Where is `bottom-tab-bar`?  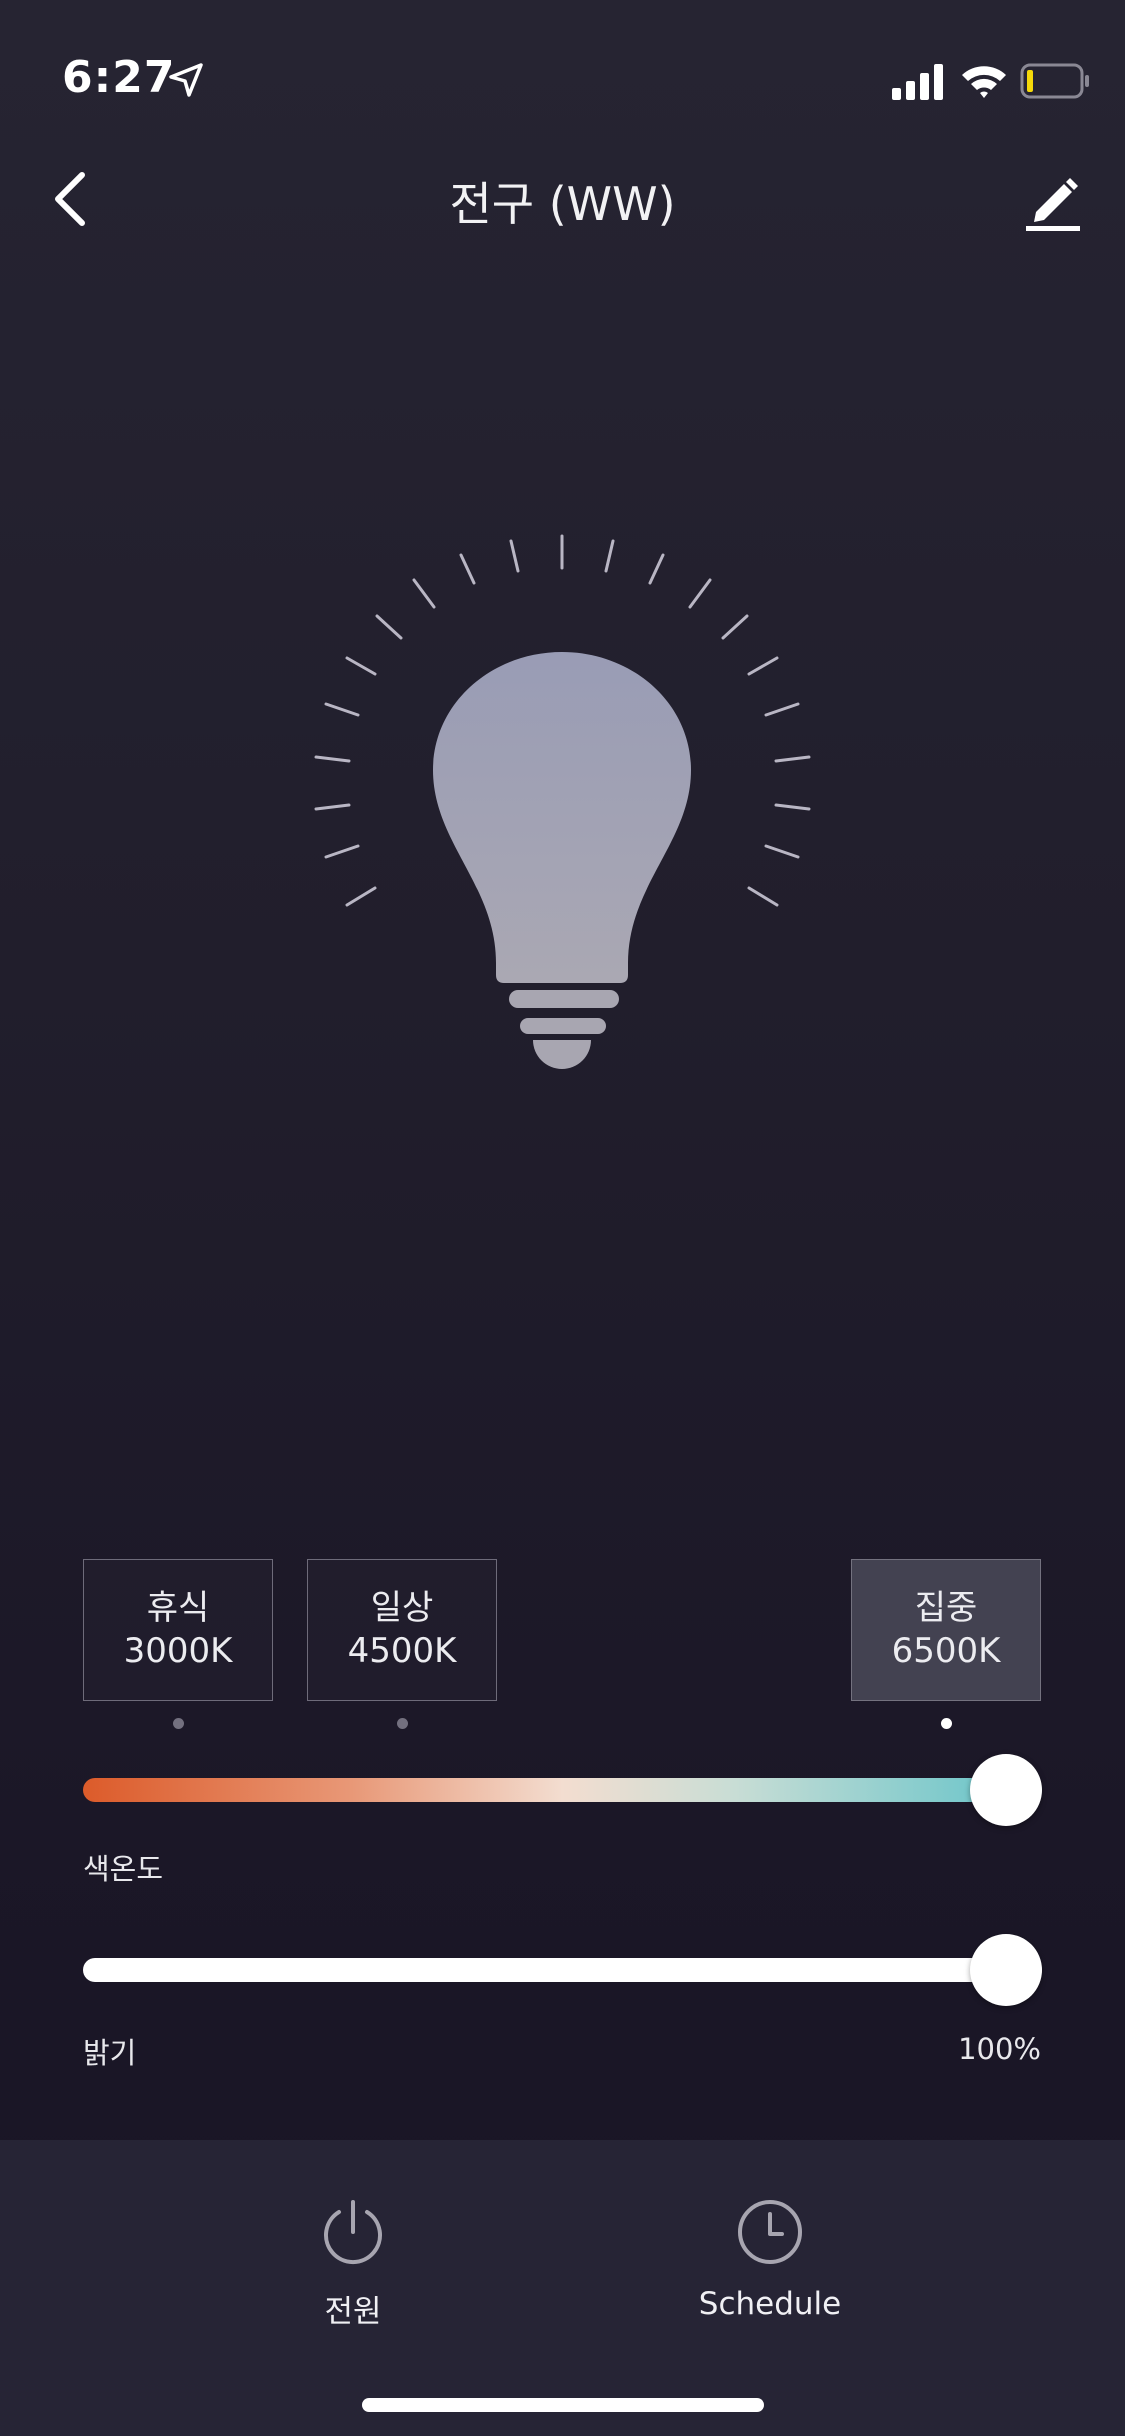 bottom-tab-bar is located at coordinates (562, 2288).